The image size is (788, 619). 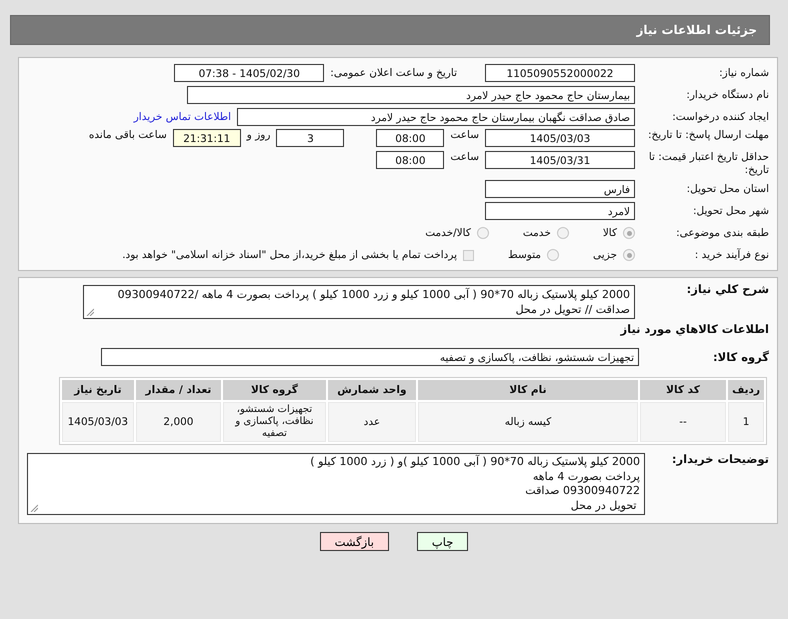 What do you see at coordinates (560, 138) in the screenshot?
I see `deadline-date-field: 1405/03/03` at bounding box center [560, 138].